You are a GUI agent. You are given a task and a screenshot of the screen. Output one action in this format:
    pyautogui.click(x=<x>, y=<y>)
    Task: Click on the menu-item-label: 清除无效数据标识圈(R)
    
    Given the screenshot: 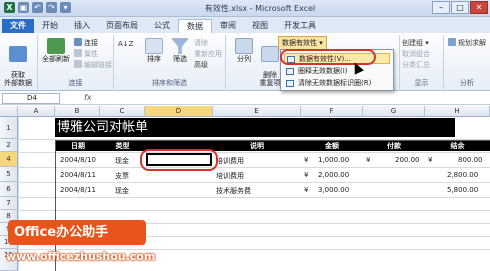 What is the action you would take?
    pyautogui.click(x=335, y=83)
    